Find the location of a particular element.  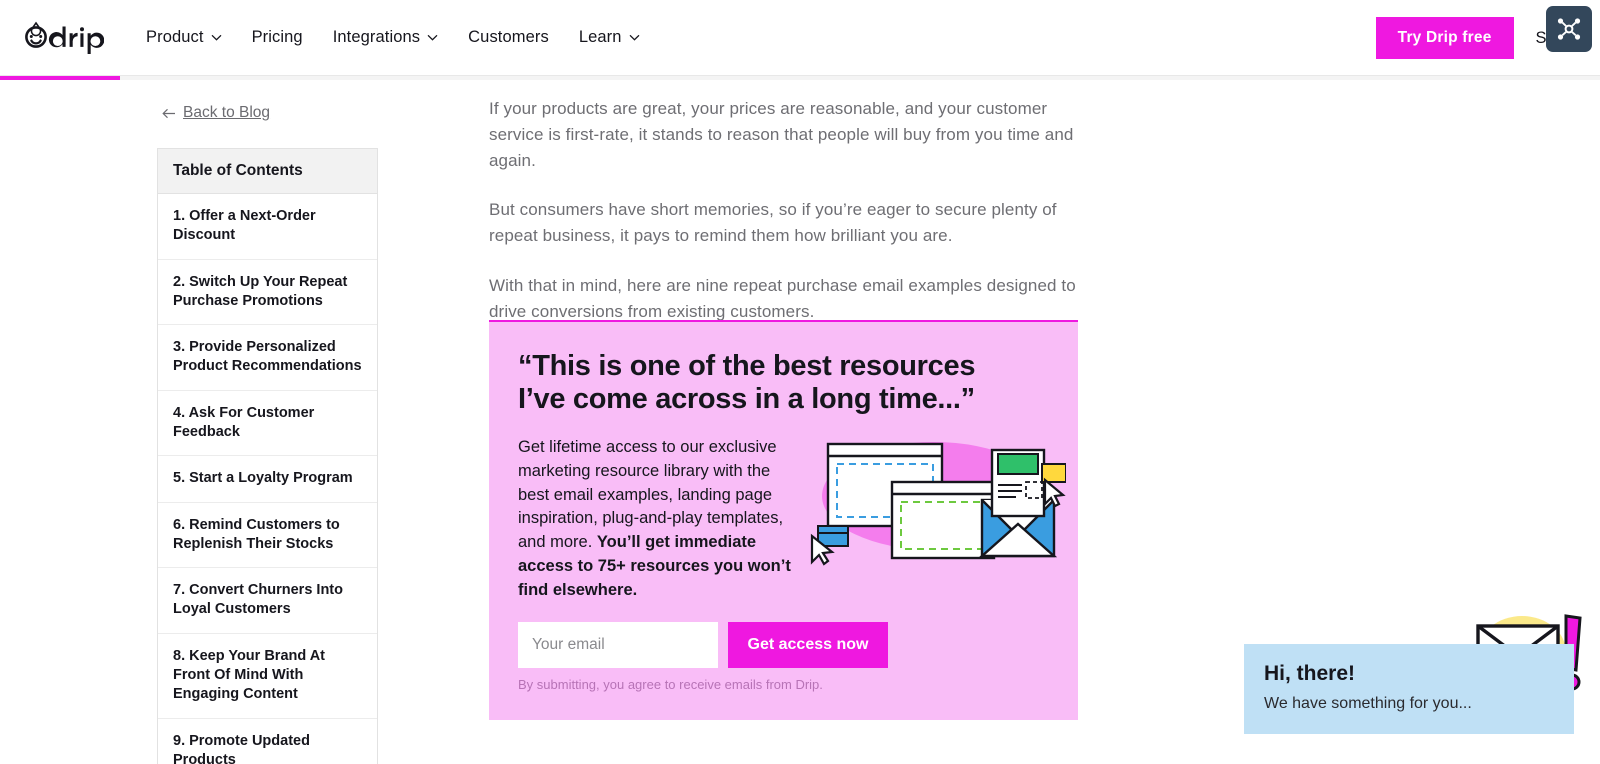

get-access-now-button: Get access now is located at coordinates (808, 645).